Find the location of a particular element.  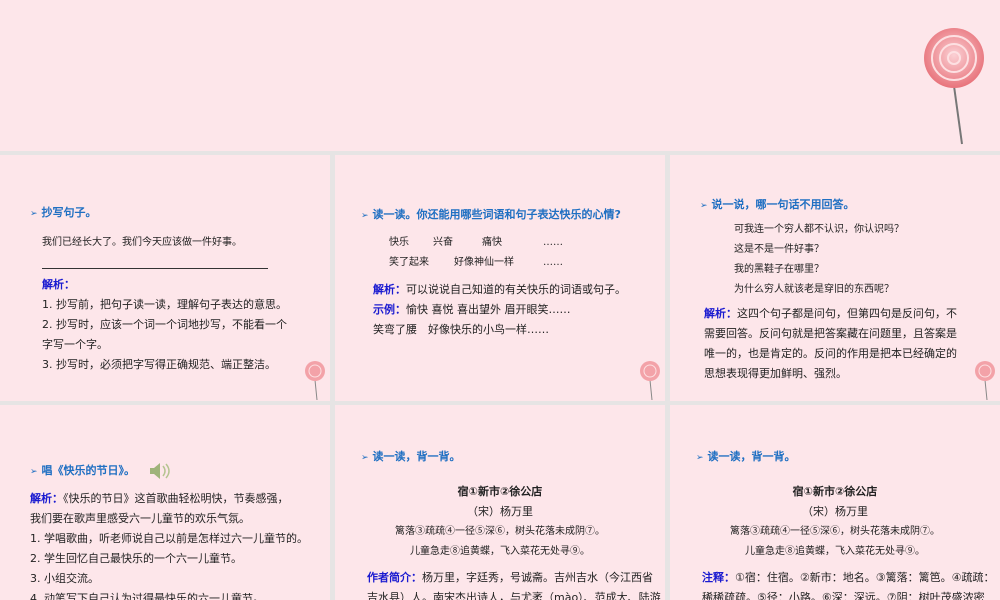

slide-heading: ➢ 唱《快乐的节日》。 is located at coordinates (83, 470).